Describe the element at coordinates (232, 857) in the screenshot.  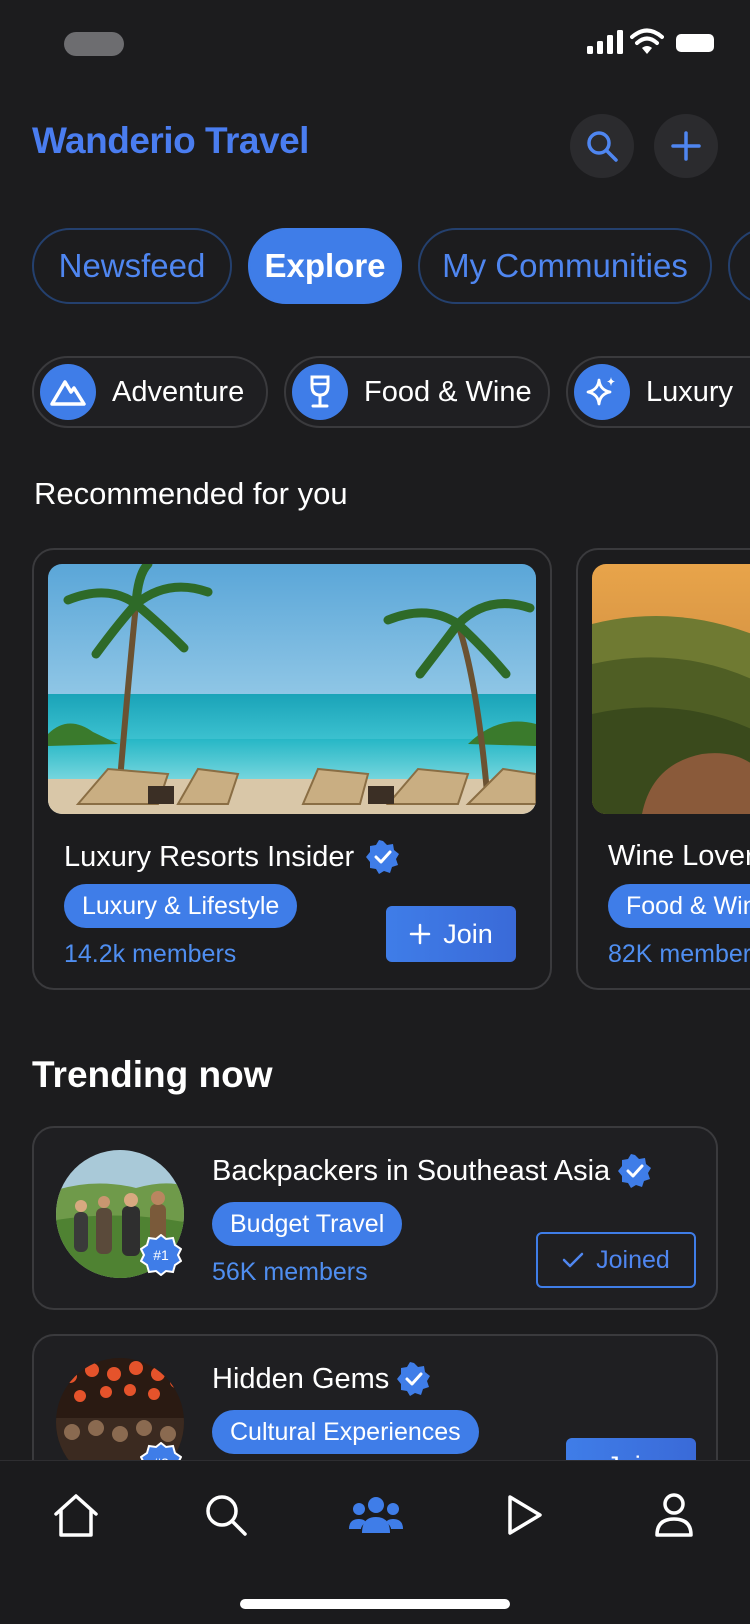
I see `community-name: Luxury Resorts Insider` at that location.